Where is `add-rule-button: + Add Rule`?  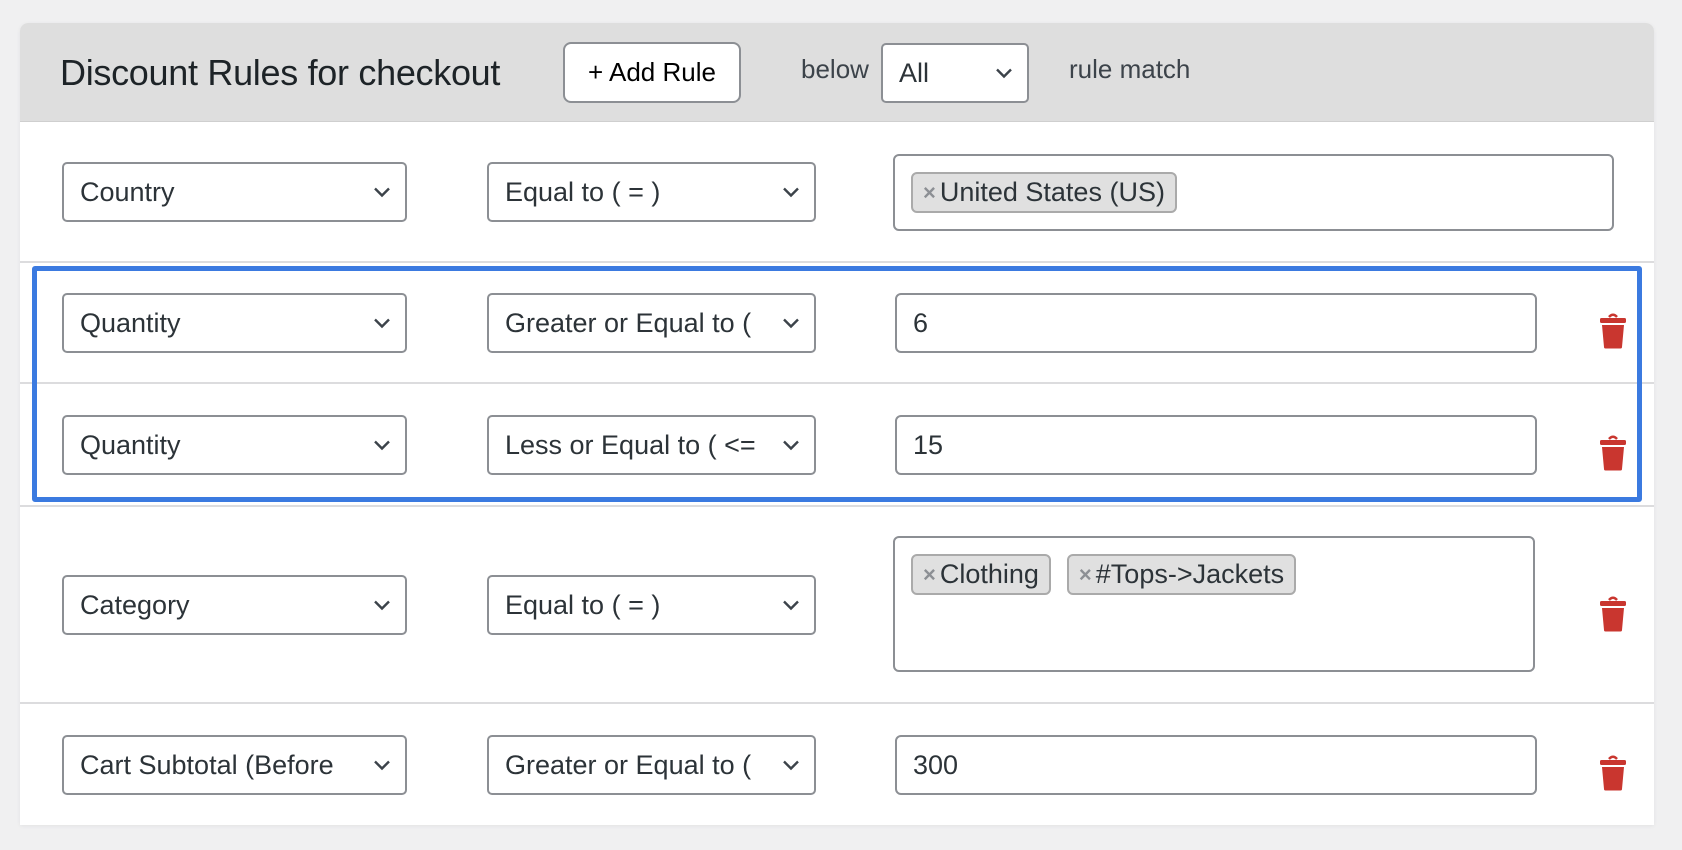 add-rule-button: + Add Rule is located at coordinates (652, 72).